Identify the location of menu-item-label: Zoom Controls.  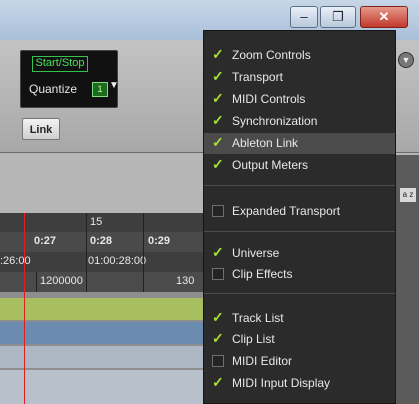
(271, 55).